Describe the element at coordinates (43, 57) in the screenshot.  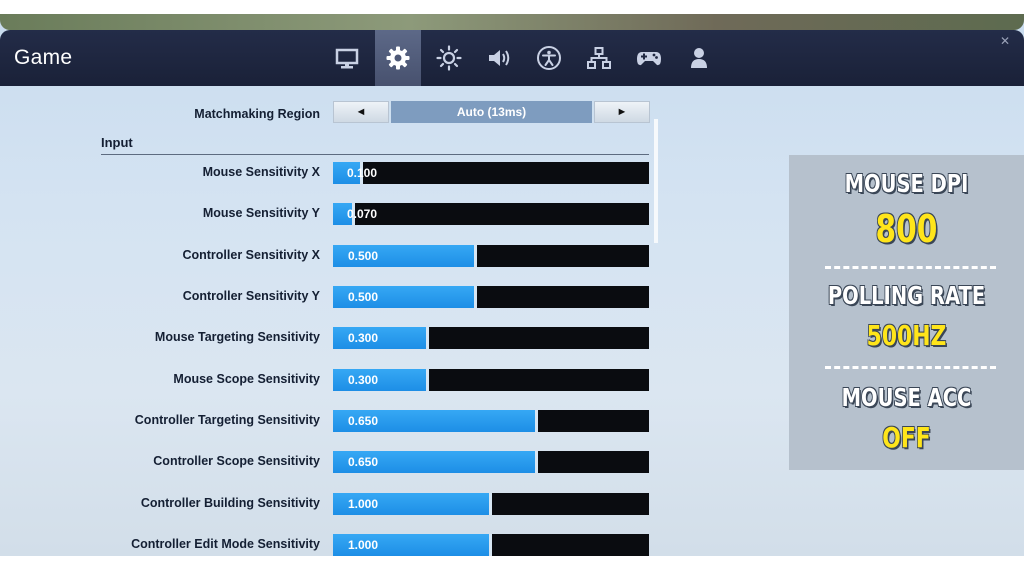
I see `page-title: Game` at that location.